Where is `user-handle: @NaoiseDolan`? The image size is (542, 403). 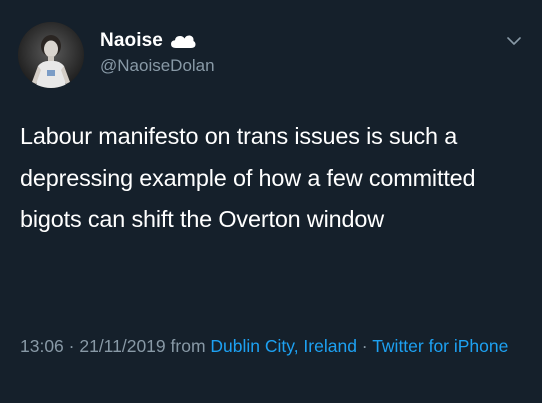
user-handle: @NaoiseDolan is located at coordinates (157, 66).